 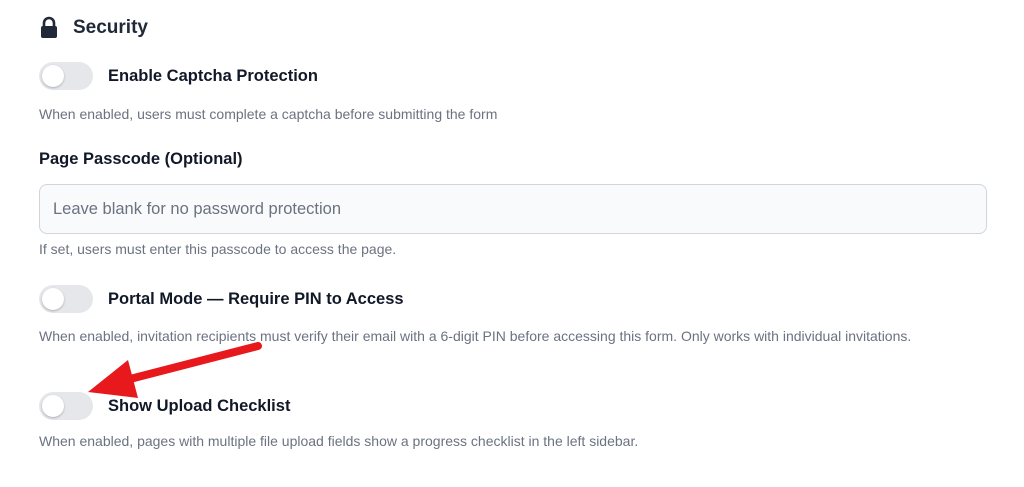 What do you see at coordinates (66, 406) in the screenshot?
I see `upload-checklist-toggle` at bounding box center [66, 406].